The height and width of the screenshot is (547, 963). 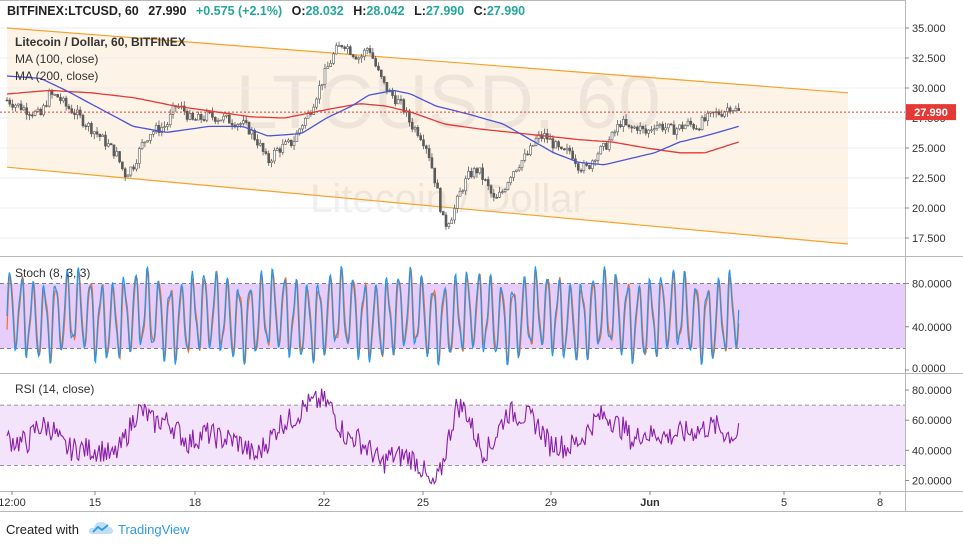 What do you see at coordinates (929, 179) in the screenshot?
I see `price-tick-5: 22.500` at bounding box center [929, 179].